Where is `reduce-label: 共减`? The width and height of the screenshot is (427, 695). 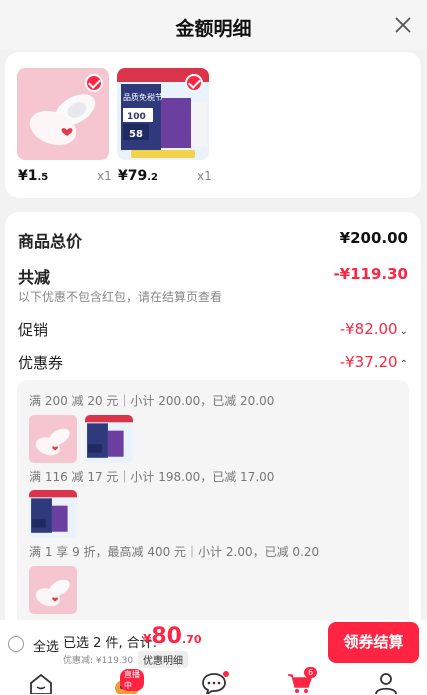
reduce-label: 共减 is located at coordinates (34, 277).